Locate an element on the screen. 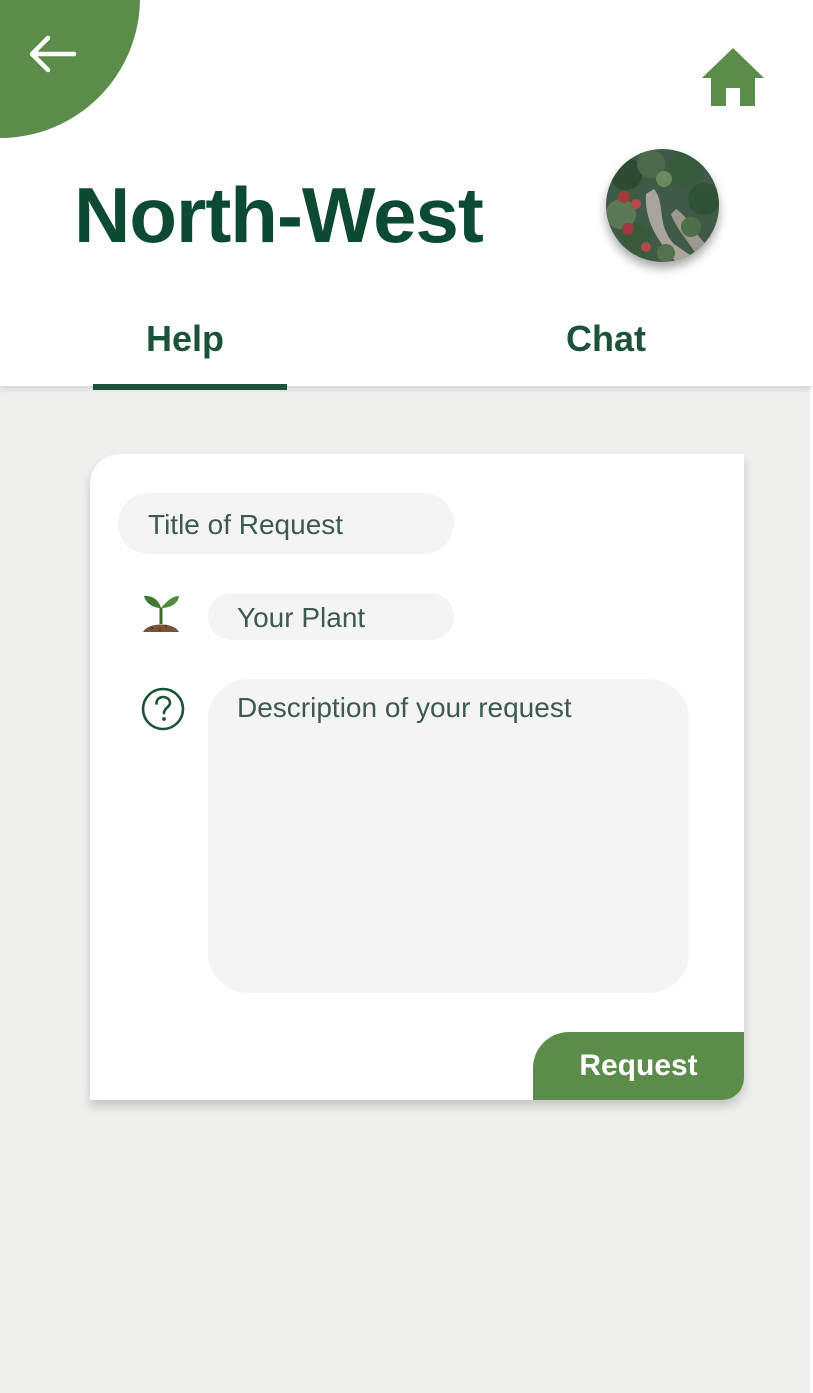 The height and width of the screenshot is (1393, 813). home-icon is located at coordinates (733, 77).